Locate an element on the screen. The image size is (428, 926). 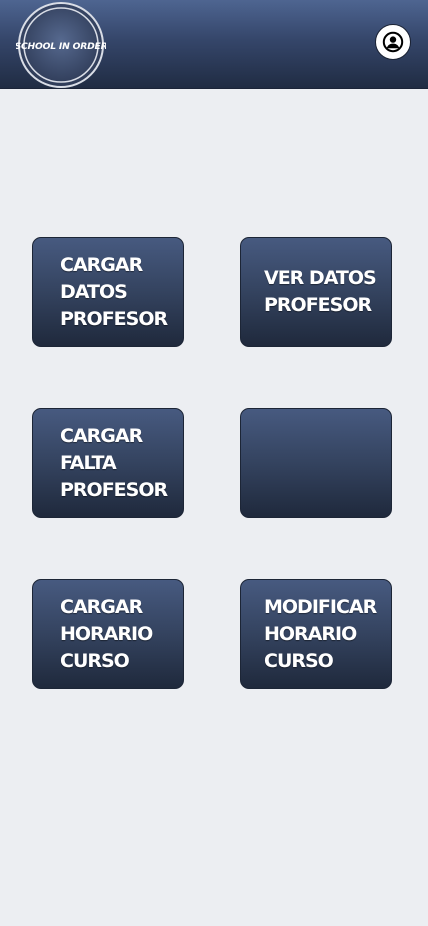
tile-label: MODIFICAR HORARIO CURSO is located at coordinates (320, 633).